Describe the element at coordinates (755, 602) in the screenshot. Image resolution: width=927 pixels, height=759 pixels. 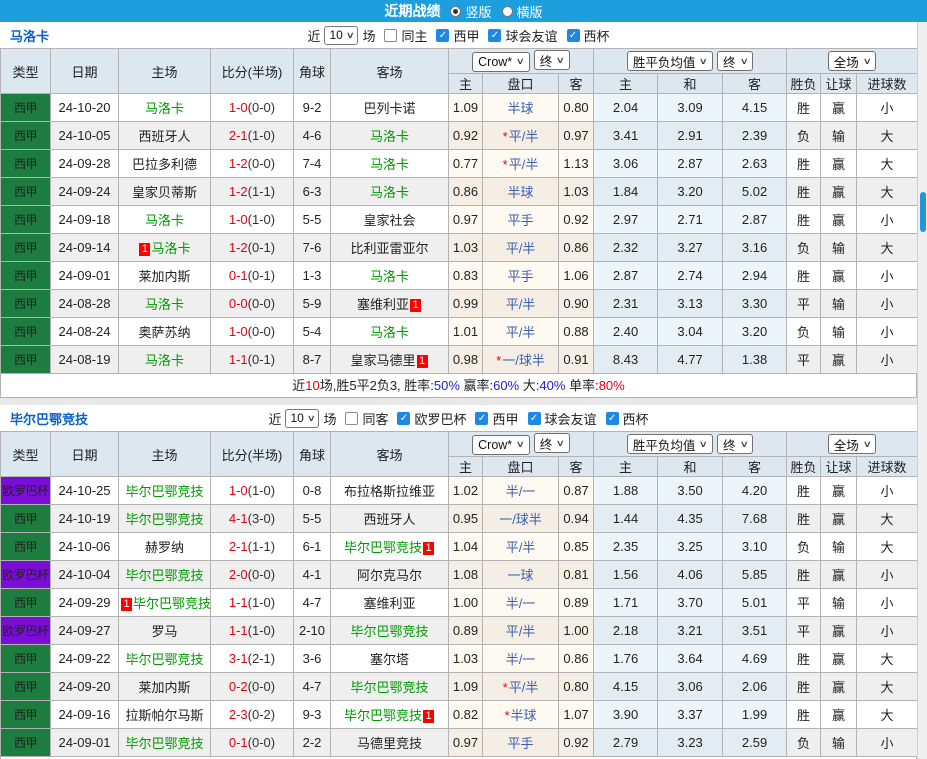
I see `avg-away: 5.01` at that location.